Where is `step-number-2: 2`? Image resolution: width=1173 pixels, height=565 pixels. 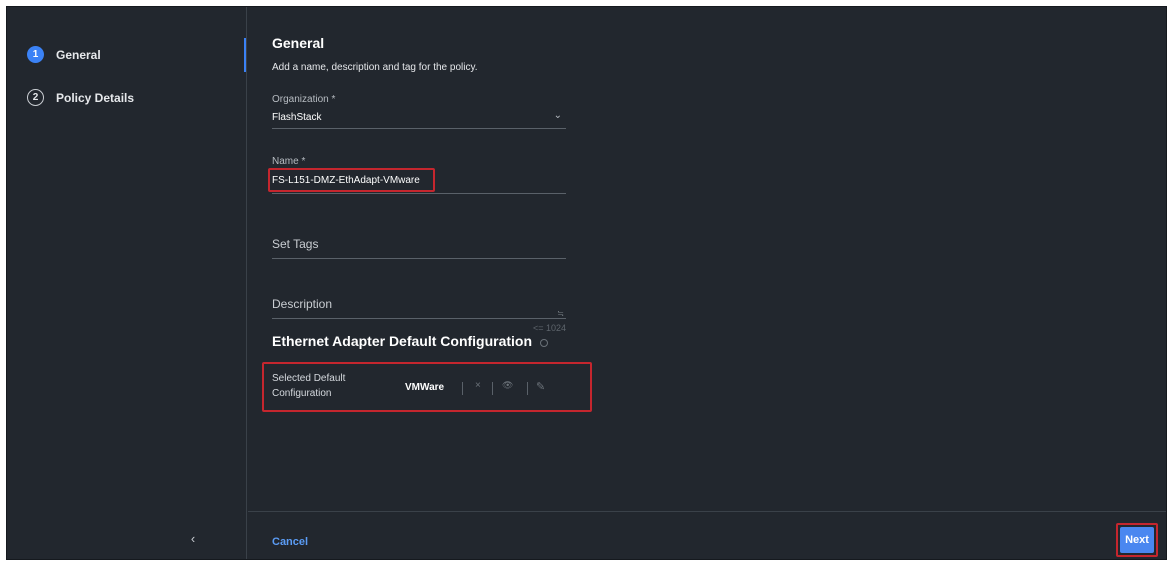 step-number-2: 2 is located at coordinates (35, 97).